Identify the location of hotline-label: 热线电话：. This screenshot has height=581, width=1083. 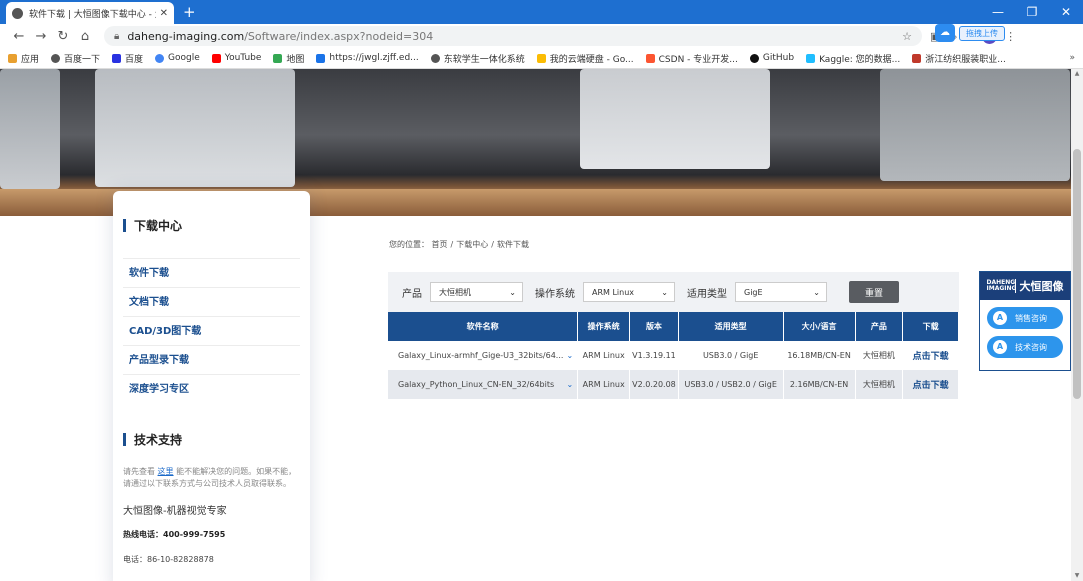
(143, 534).